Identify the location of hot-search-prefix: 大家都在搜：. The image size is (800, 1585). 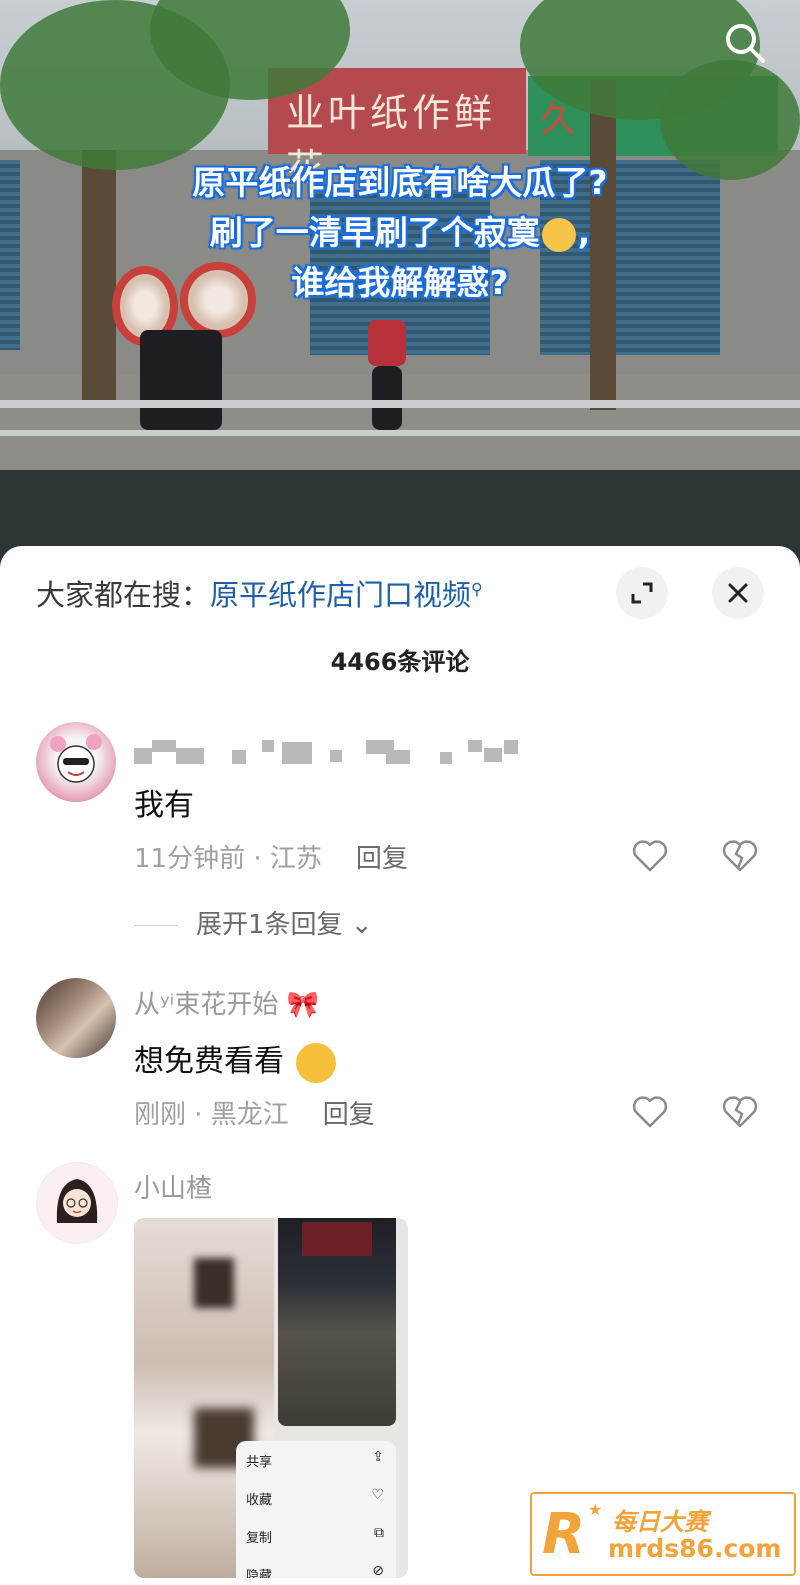
(123, 595).